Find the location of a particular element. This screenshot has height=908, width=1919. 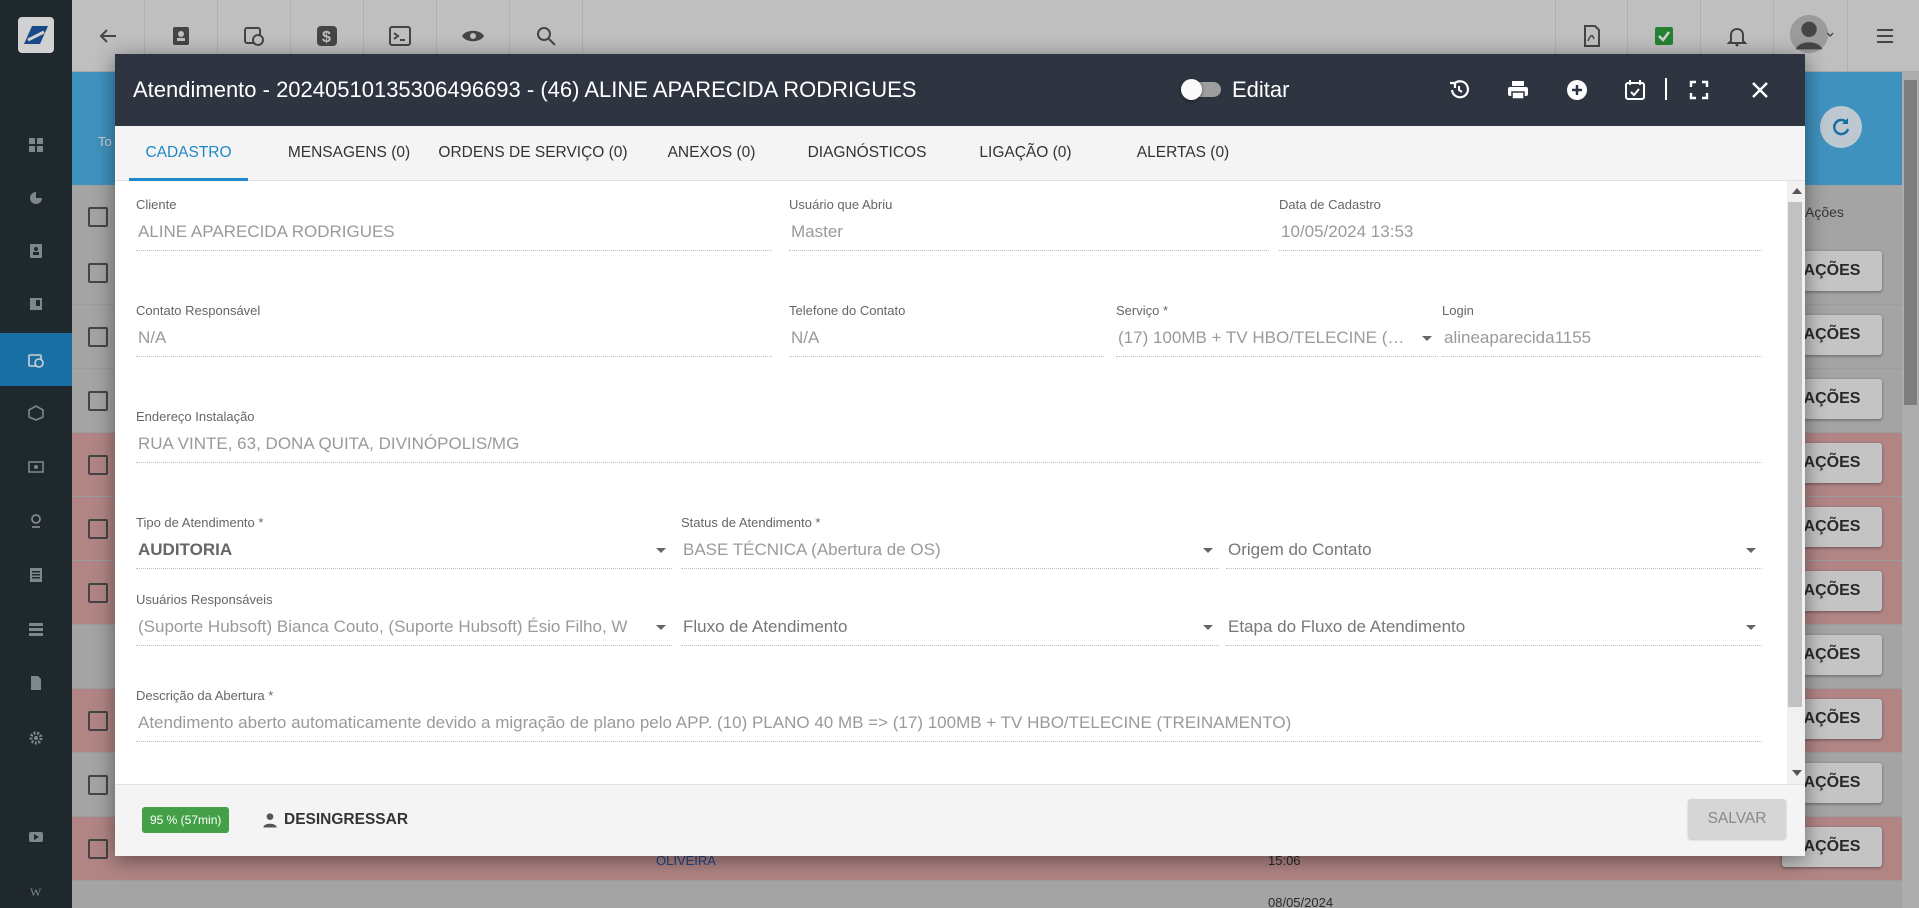

origem-contato-placeholder: Origem do Contato is located at coordinates (1300, 549).